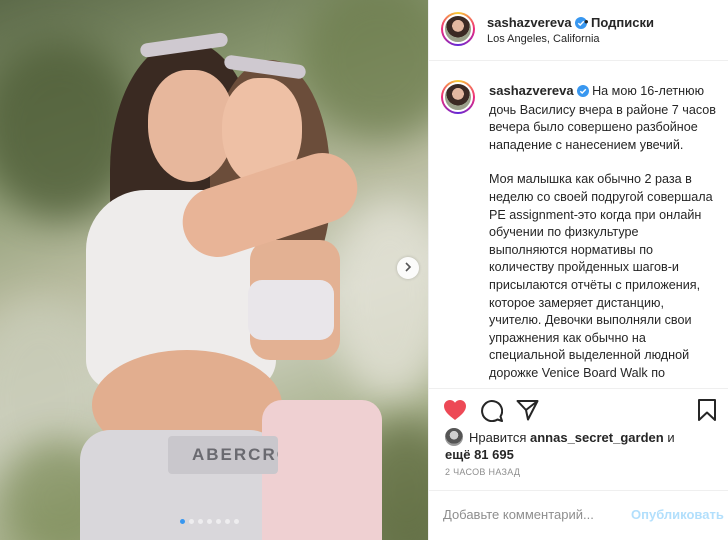 The height and width of the screenshot is (540, 728). Describe the element at coordinates (479, 454) in the screenshot. I see `likes-count-link: ещё 81 695` at that location.